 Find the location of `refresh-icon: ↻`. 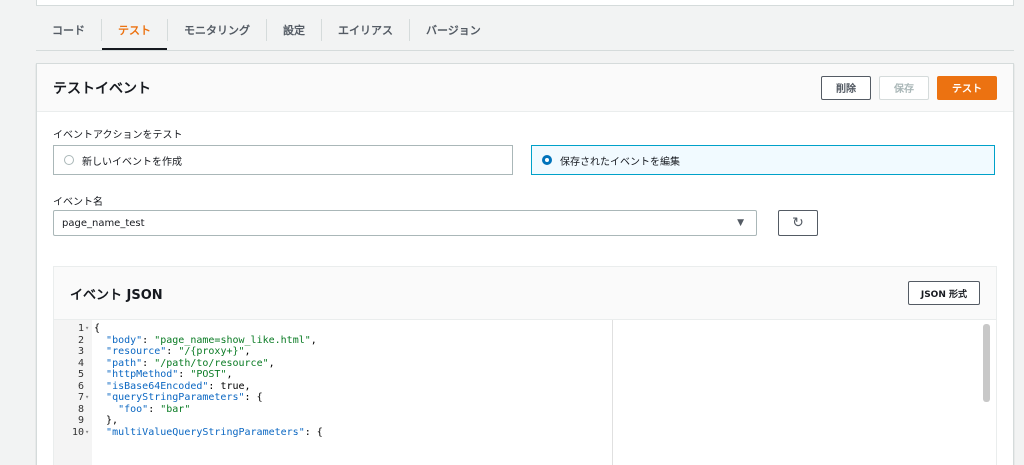

refresh-icon: ↻ is located at coordinates (798, 223).